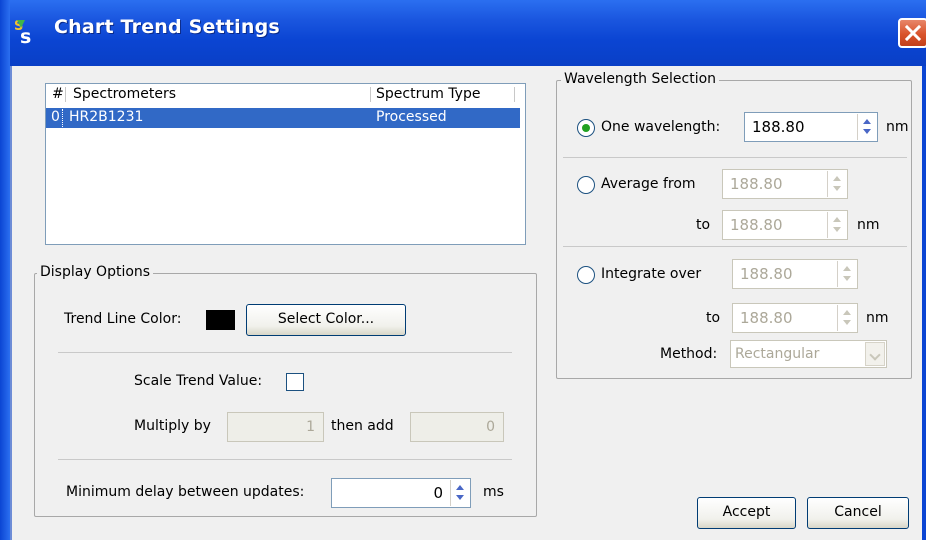 The image size is (926, 540). I want to click on cancel-button: Cancel, so click(858, 513).